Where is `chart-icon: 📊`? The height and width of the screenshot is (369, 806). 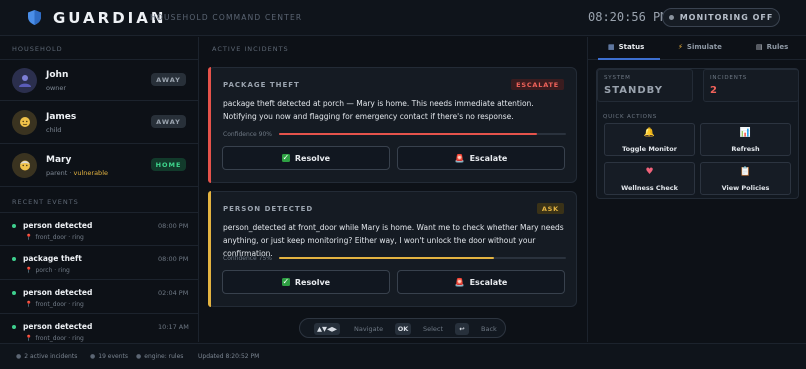 chart-icon: 📊 is located at coordinates (745, 133).